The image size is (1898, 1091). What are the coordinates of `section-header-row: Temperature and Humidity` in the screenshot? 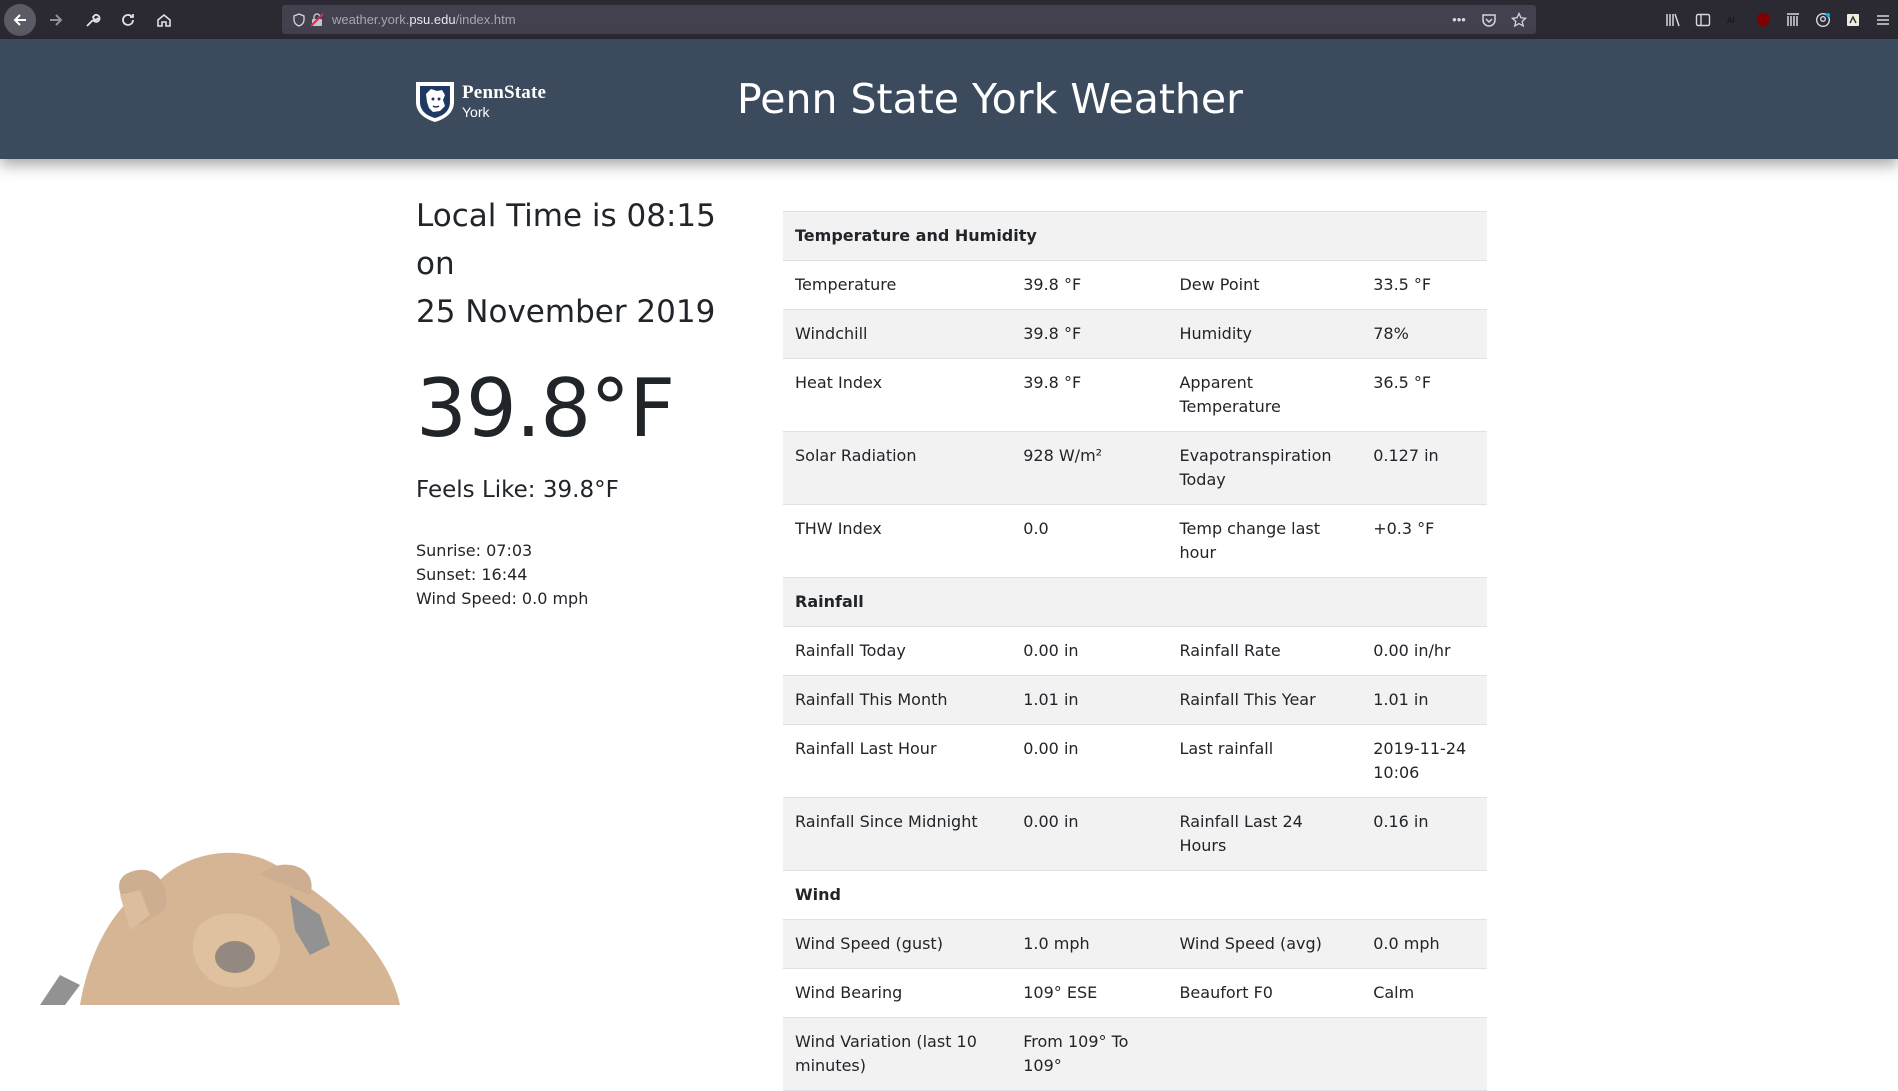 It's located at (1135, 236).